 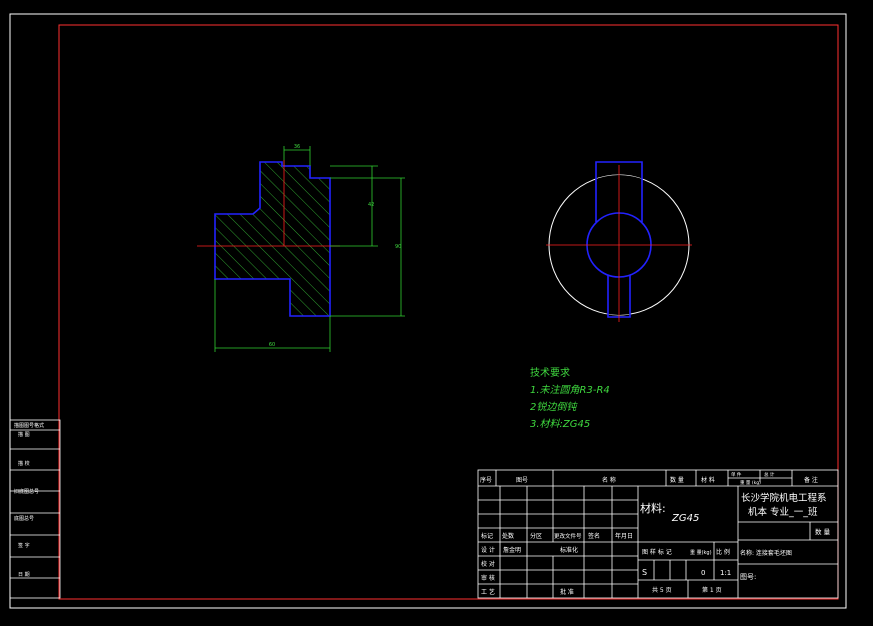 What do you see at coordinates (736, 474) in the screenshot?
I see `tb-header-unit: 单 件` at bounding box center [736, 474].